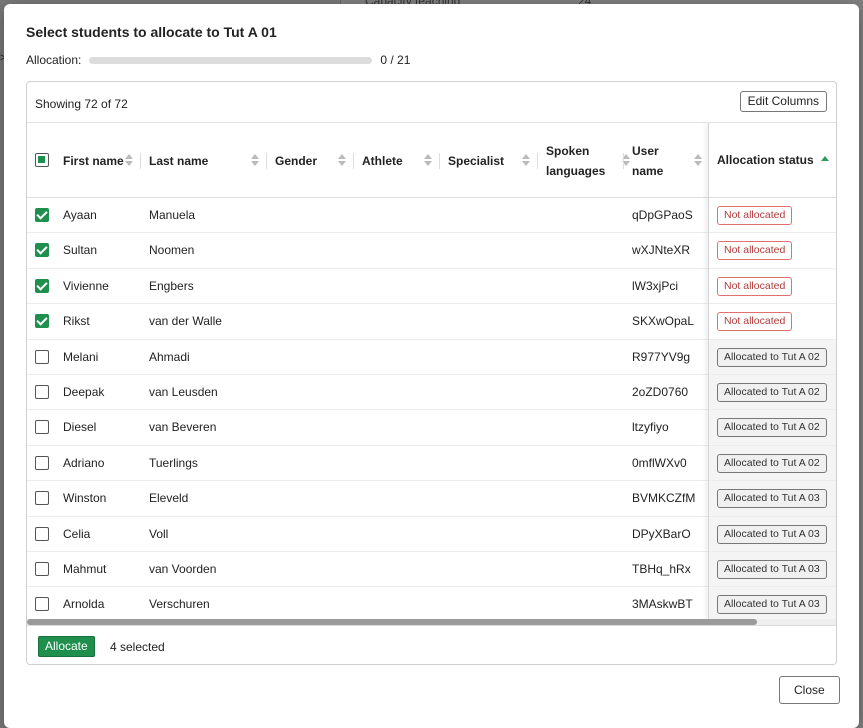 The width and height of the screenshot is (863, 728). I want to click on modal-title: Select students to allocate to Tut A 01, so click(151, 32).